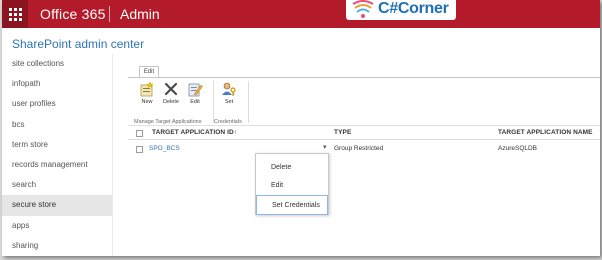 Image resolution: width=602 pixels, height=260 pixels. I want to click on context-menu-set-credentials: Set Credentials, so click(292, 205).